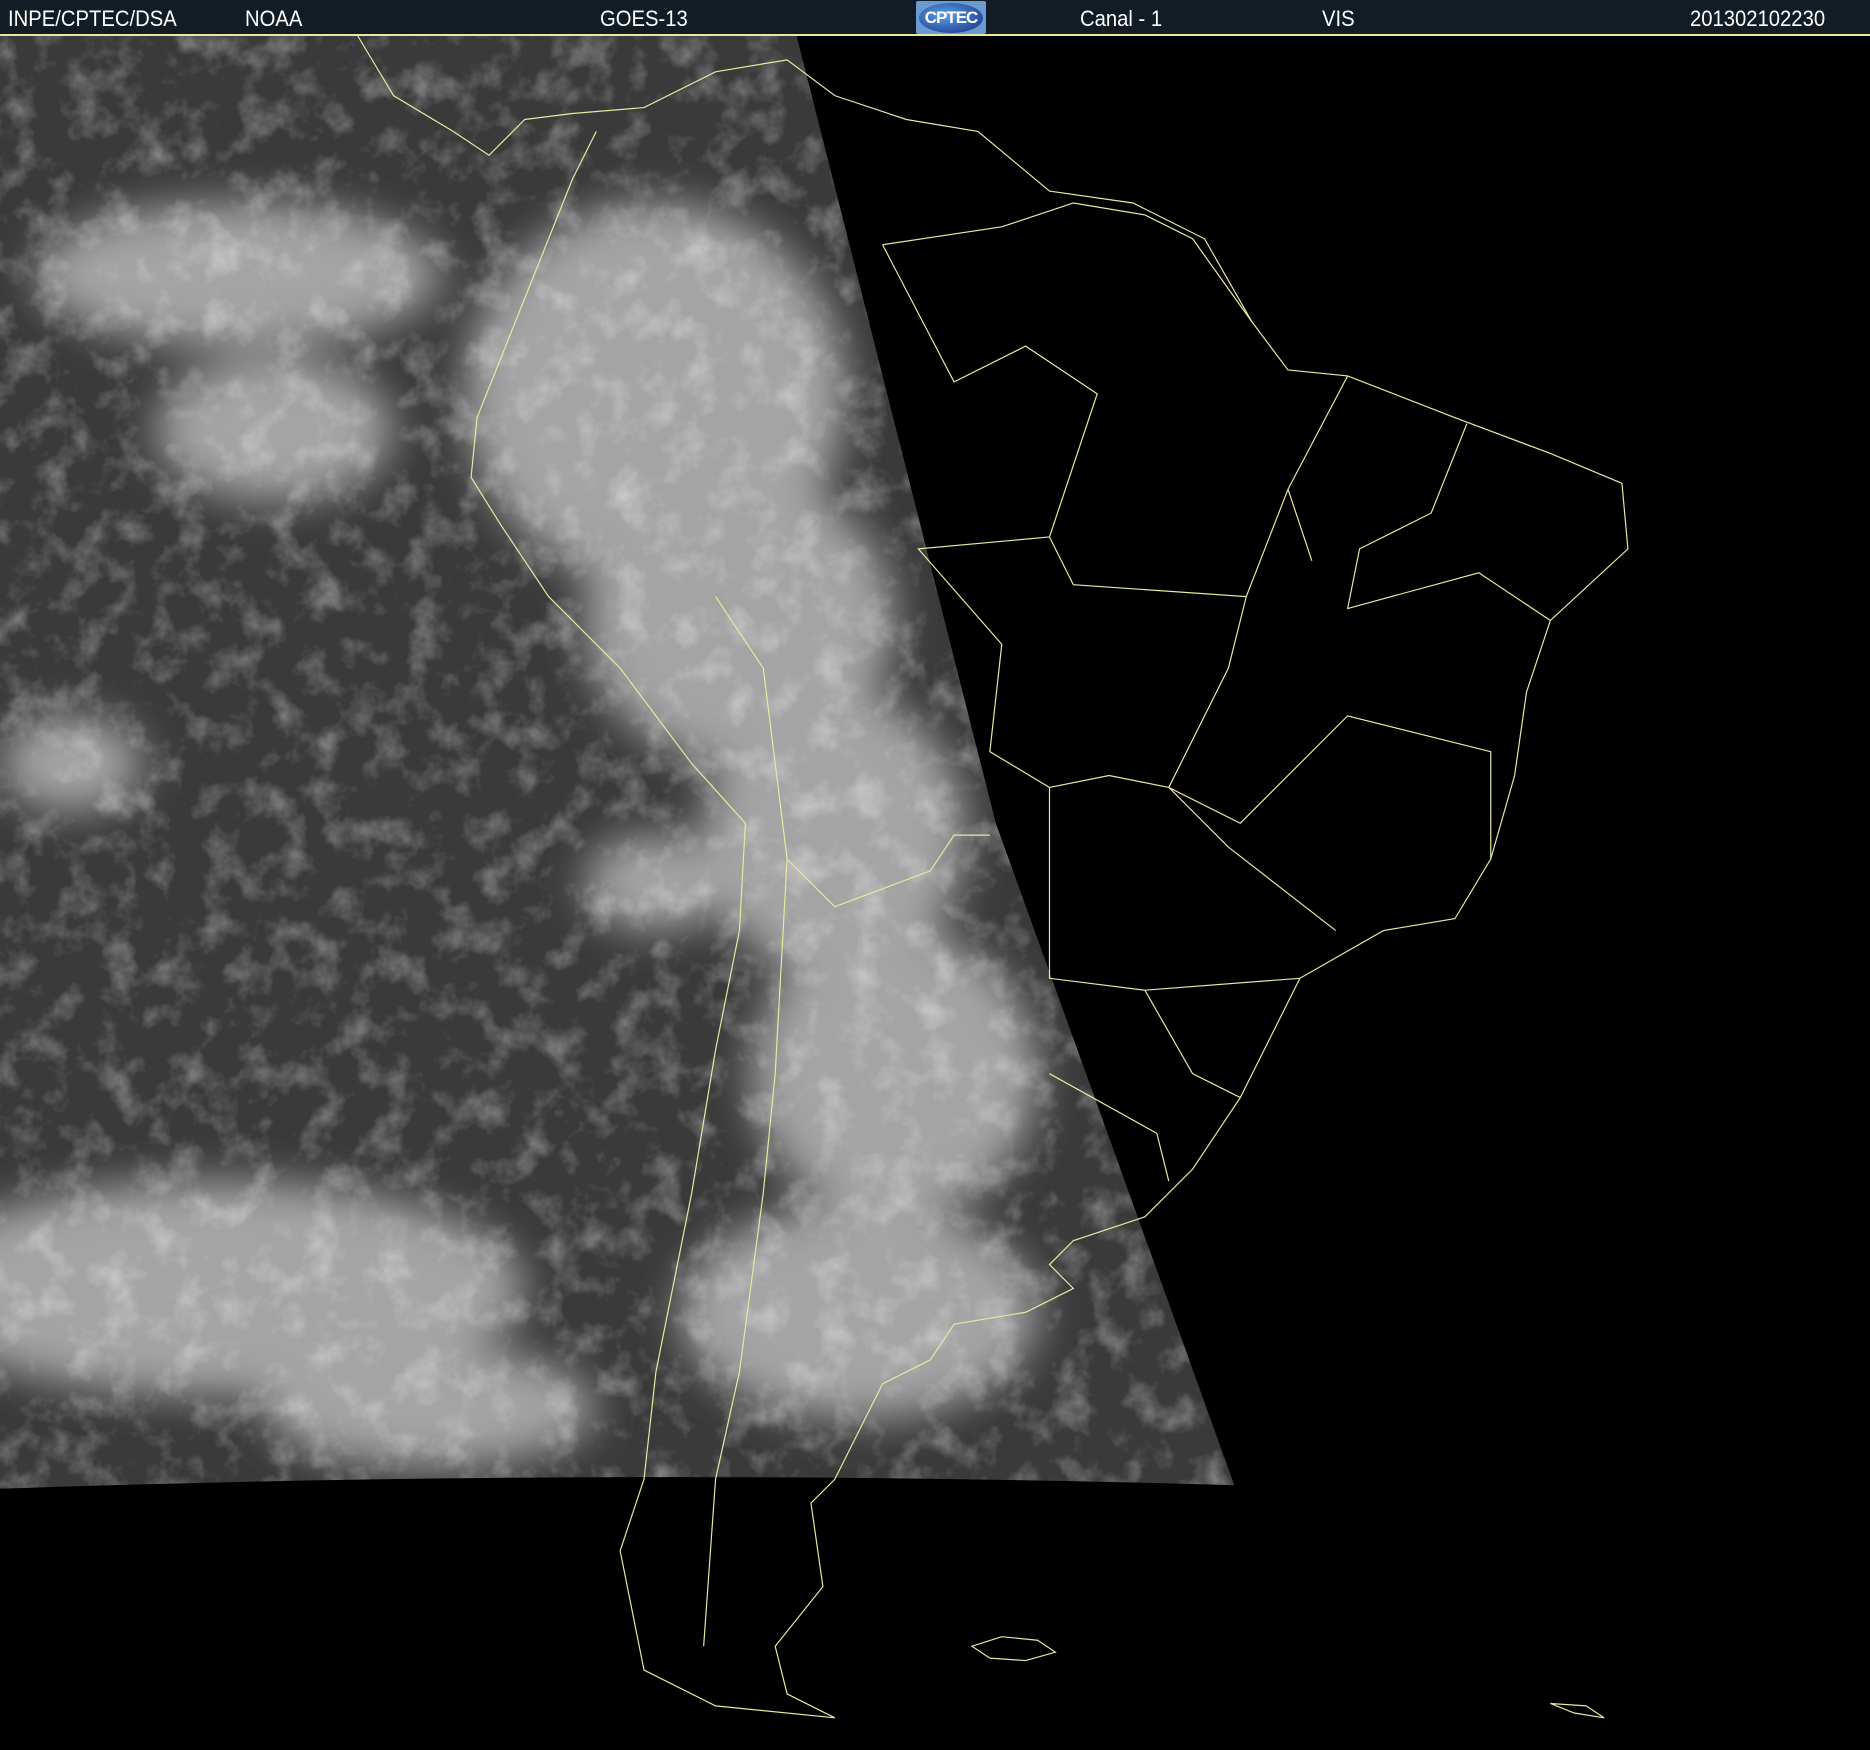 The height and width of the screenshot is (1750, 1870). What do you see at coordinates (274, 18) in the screenshot?
I see `agency-label: NOAA` at bounding box center [274, 18].